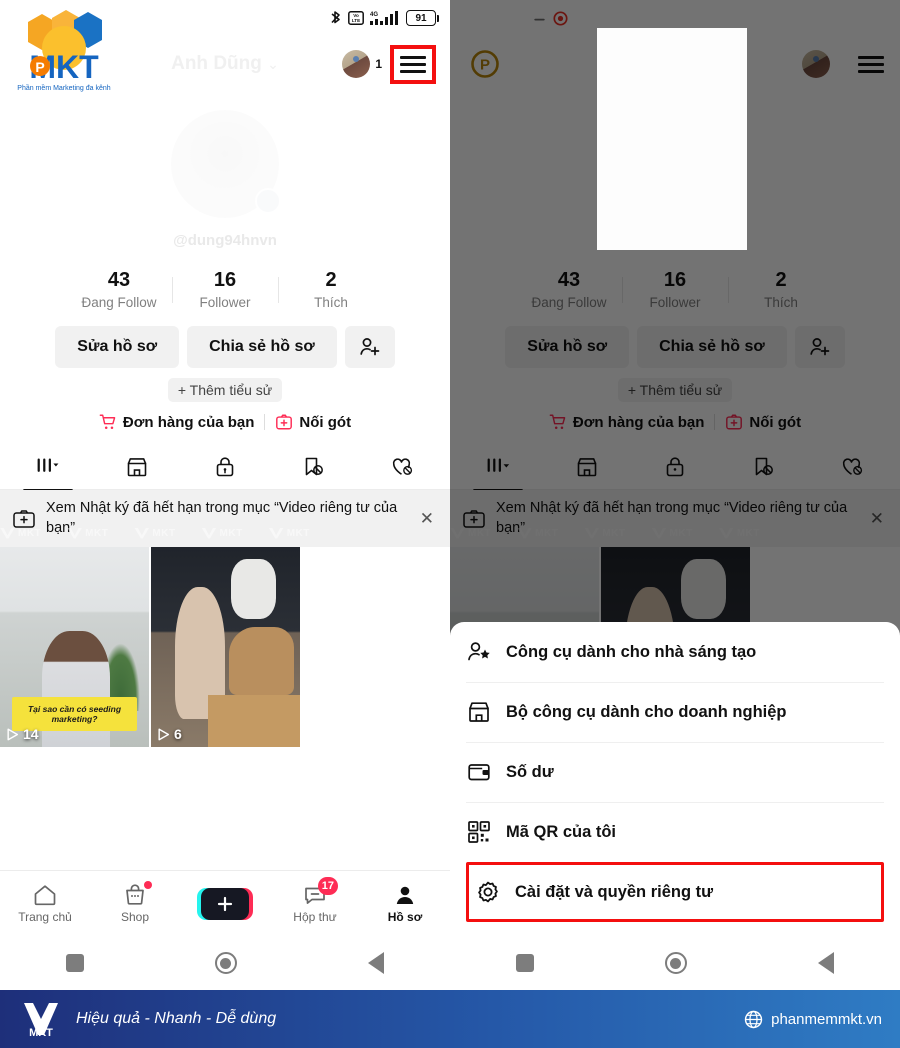 The width and height of the screenshot is (900, 1048). I want to click on video-play-count: 14, so click(22, 734).